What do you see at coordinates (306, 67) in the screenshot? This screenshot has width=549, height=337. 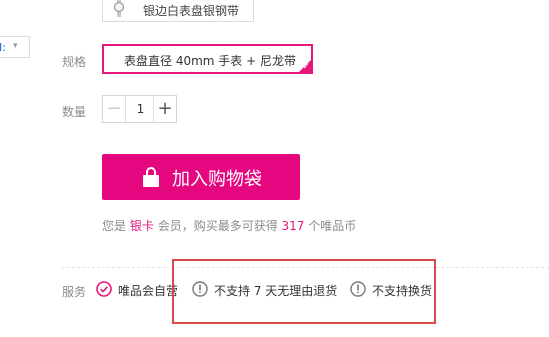 I see `check-icon: ✓` at bounding box center [306, 67].